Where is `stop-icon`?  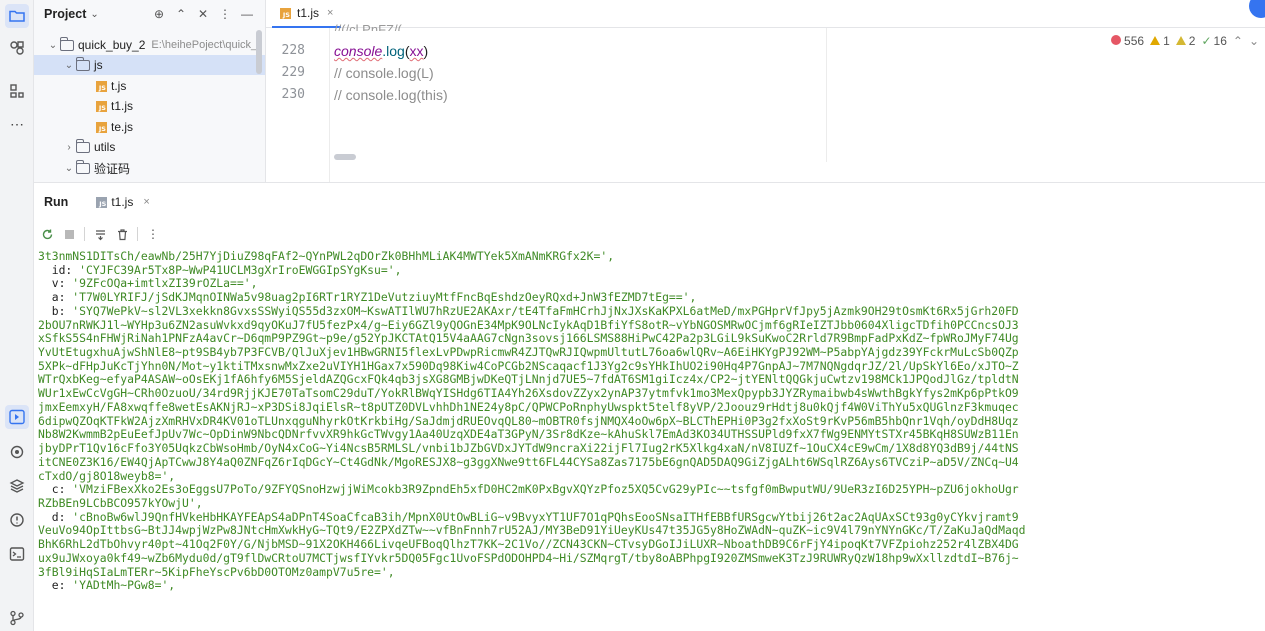
stop-icon is located at coordinates (69, 234).